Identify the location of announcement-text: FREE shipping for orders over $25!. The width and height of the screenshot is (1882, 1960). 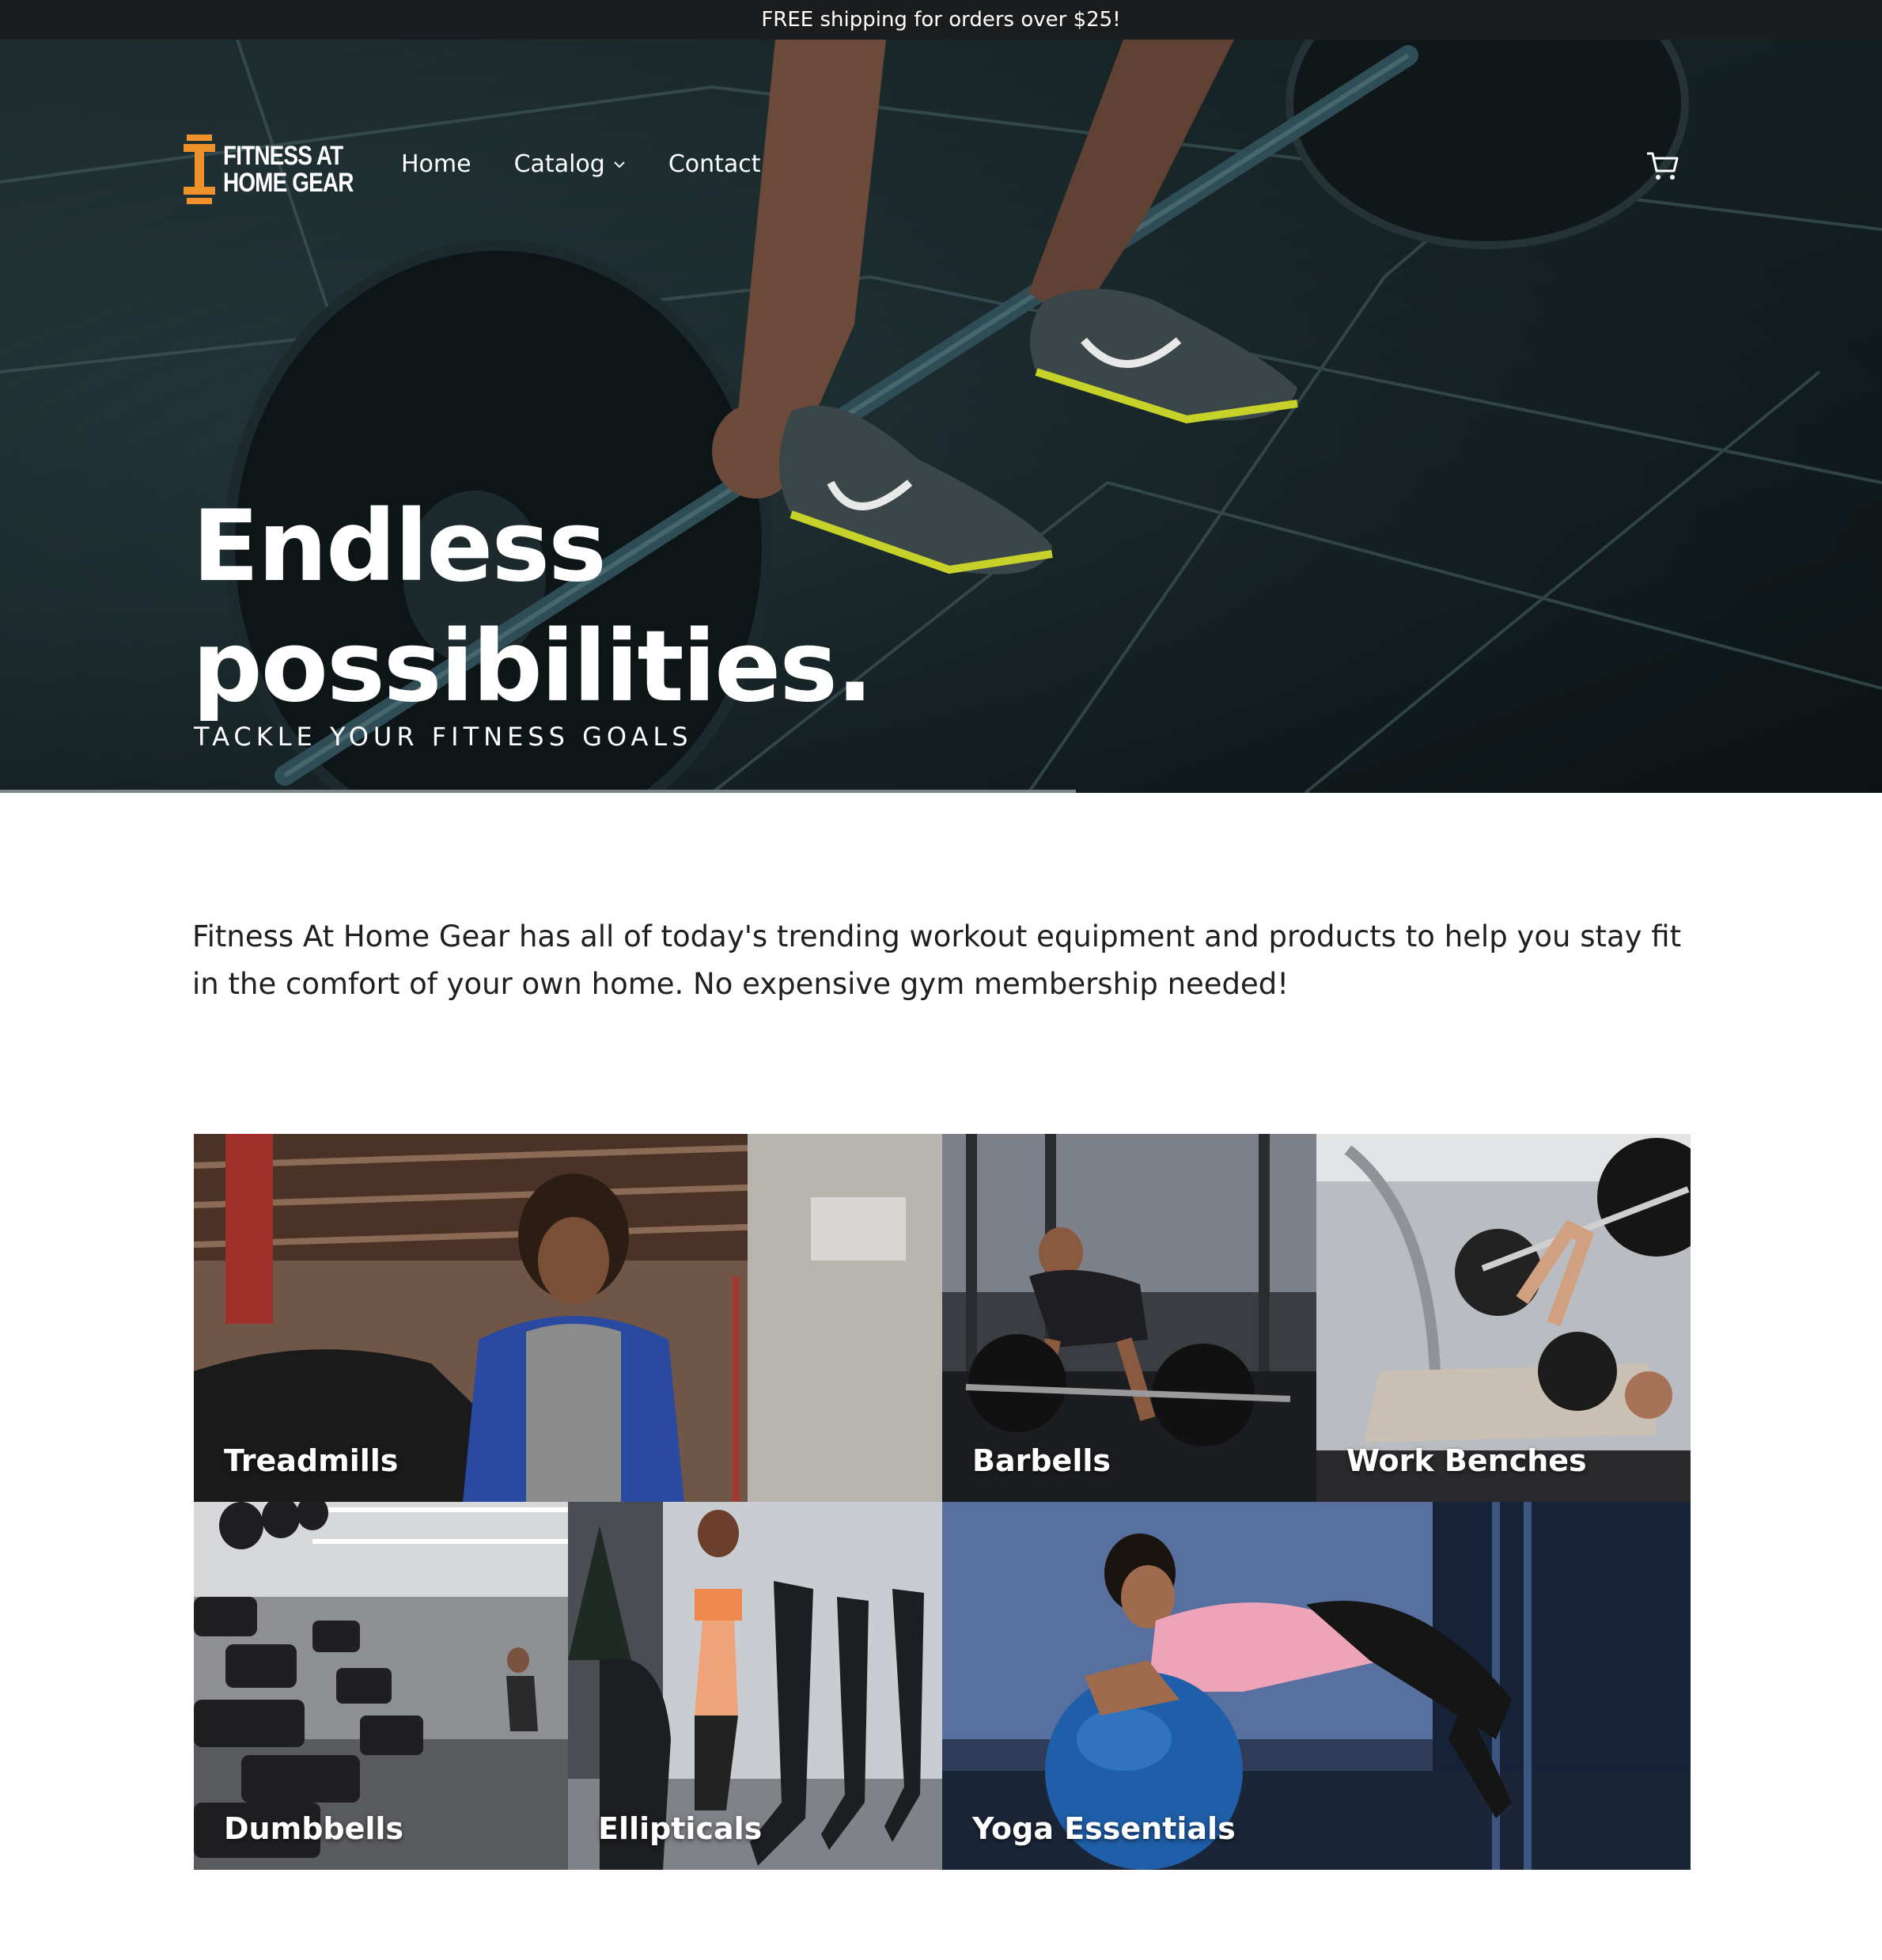
(941, 20).